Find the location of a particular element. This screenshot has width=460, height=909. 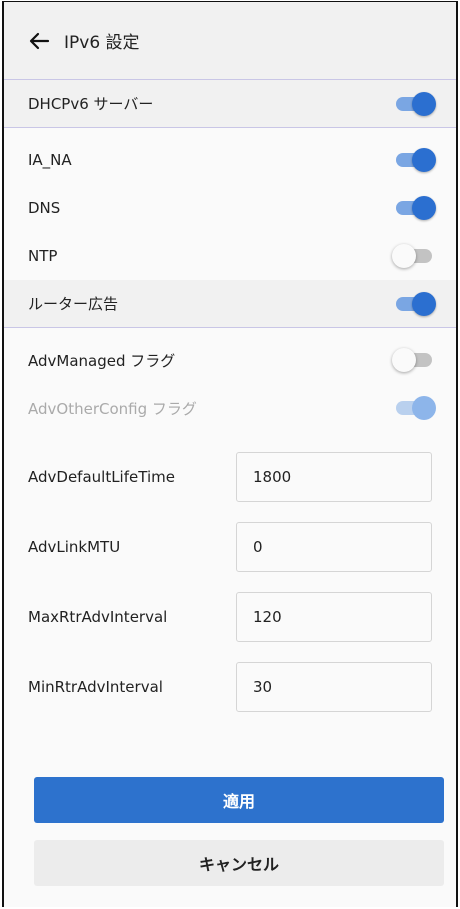

adv-other-config-toggle is located at coordinates (414, 408).